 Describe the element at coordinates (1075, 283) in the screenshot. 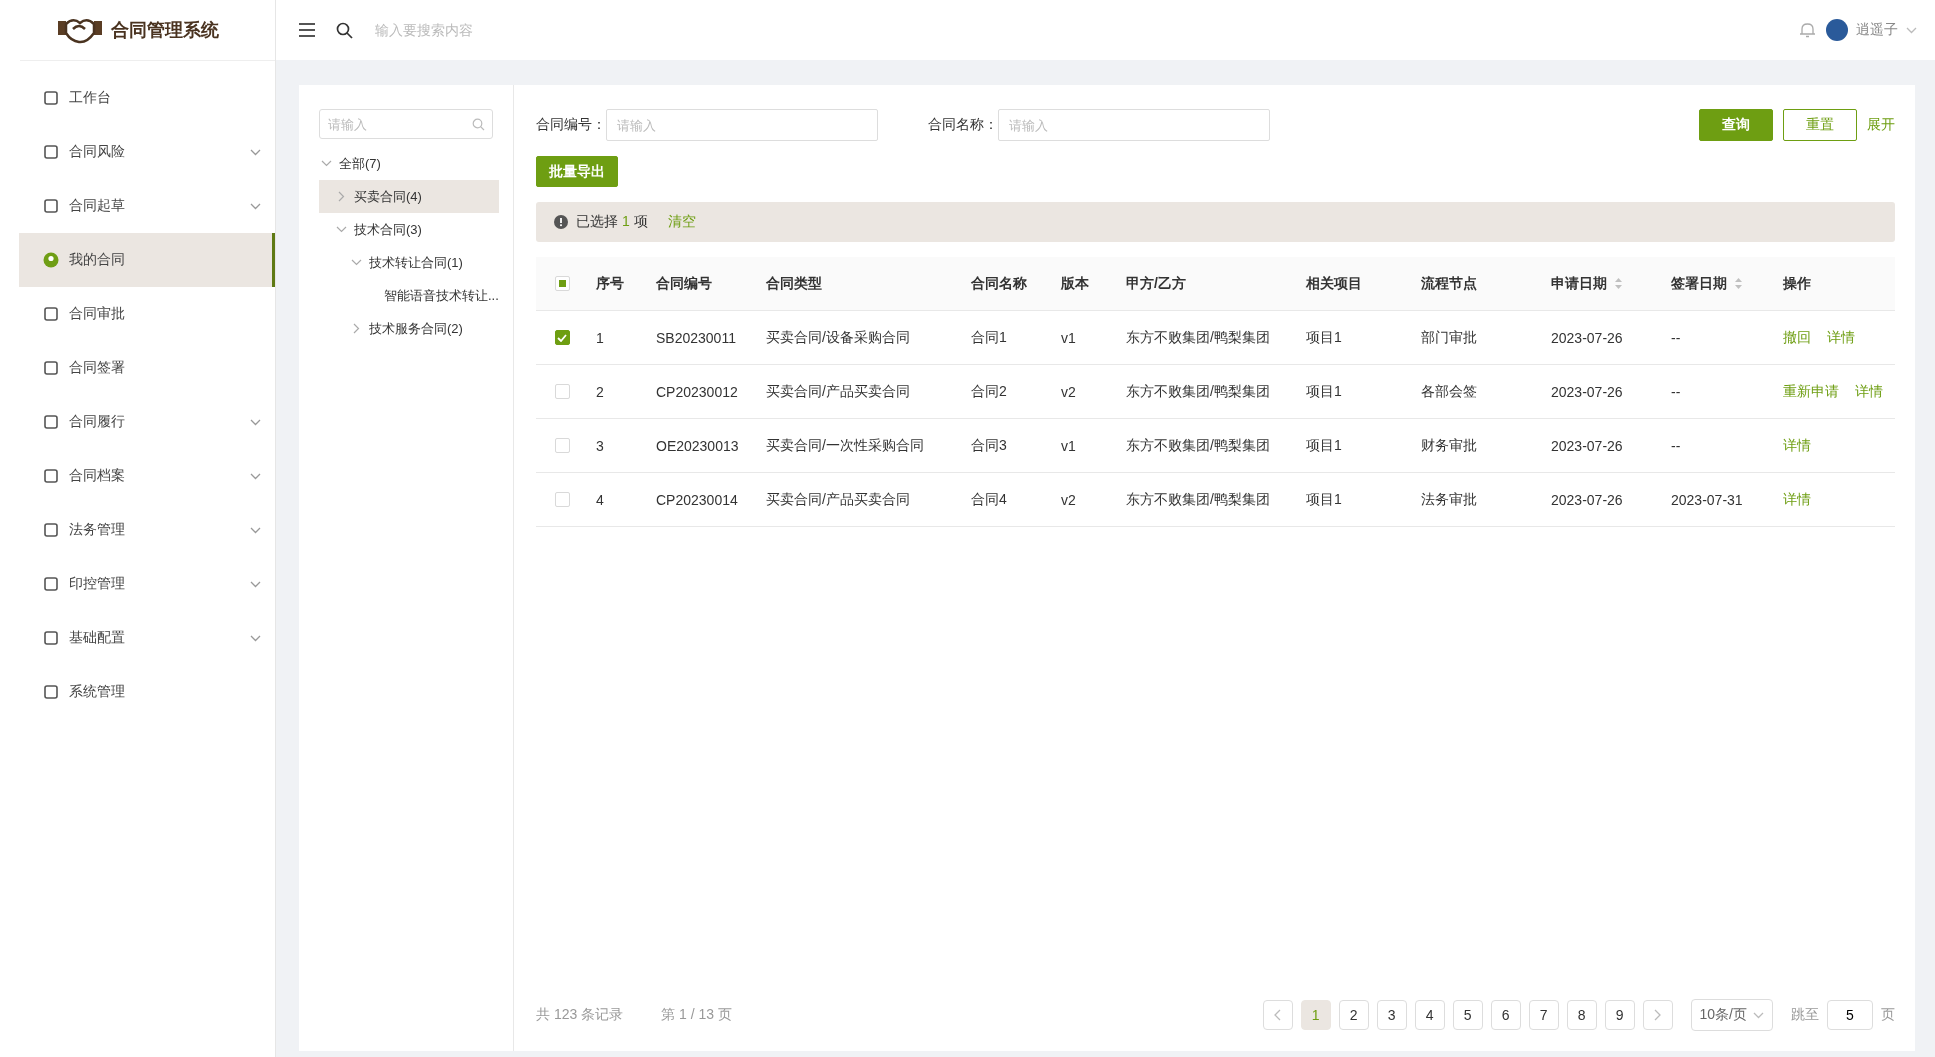

I see `column-header: 版本` at that location.